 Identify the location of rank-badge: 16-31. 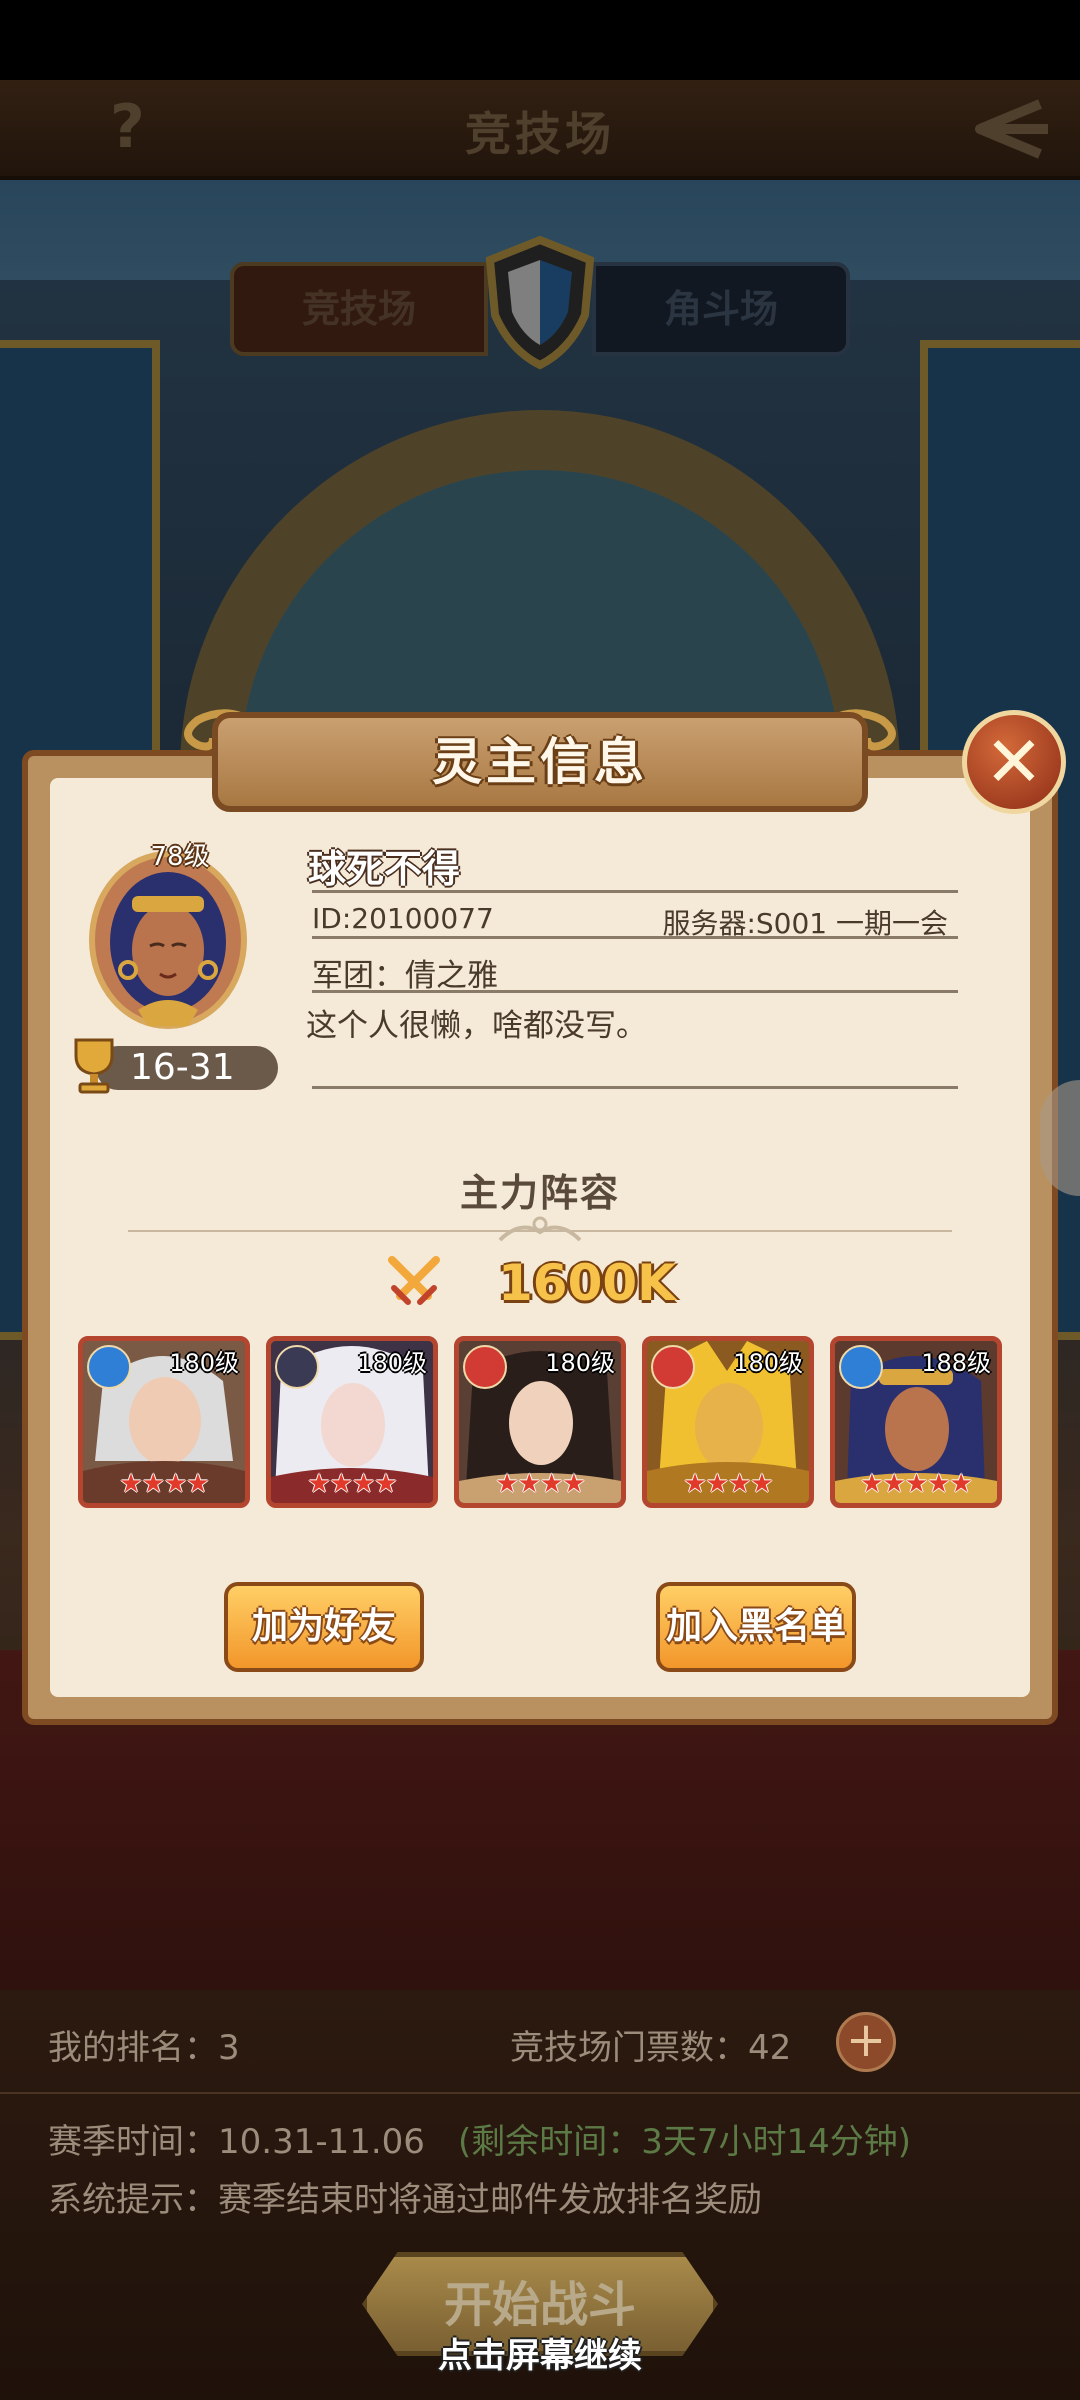
(187, 1068).